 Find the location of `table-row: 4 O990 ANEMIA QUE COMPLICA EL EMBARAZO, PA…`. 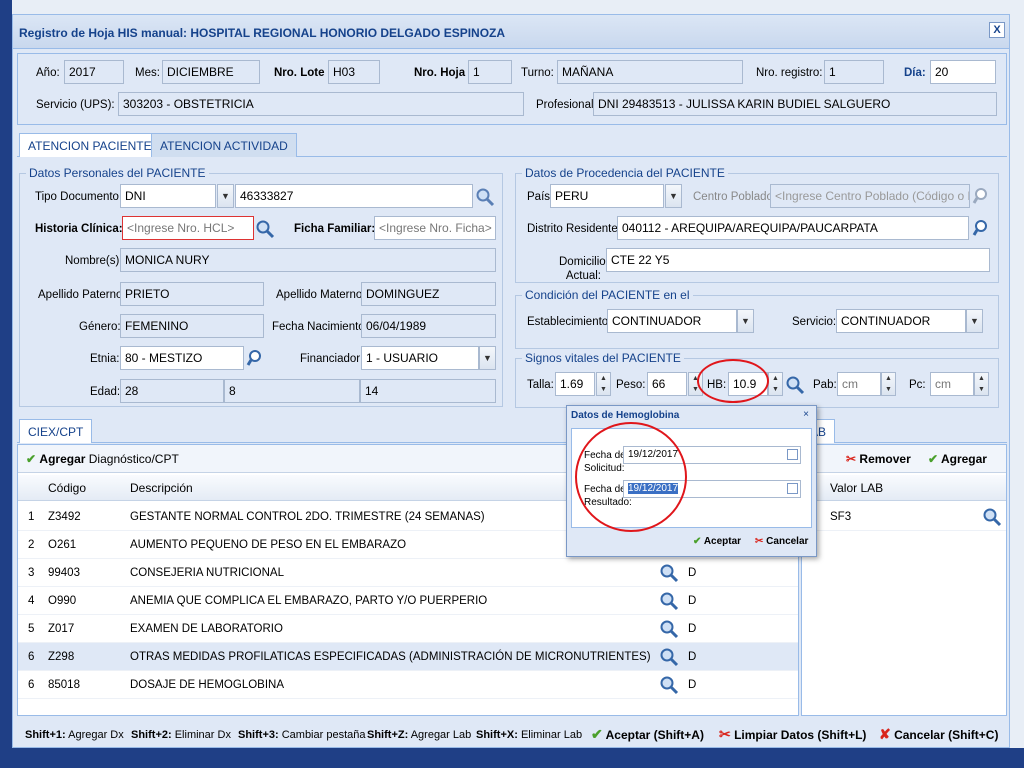

table-row: 4 O990 ANEMIA QUE COMPLICA EL EMBARAZO, PA… is located at coordinates (408, 601).